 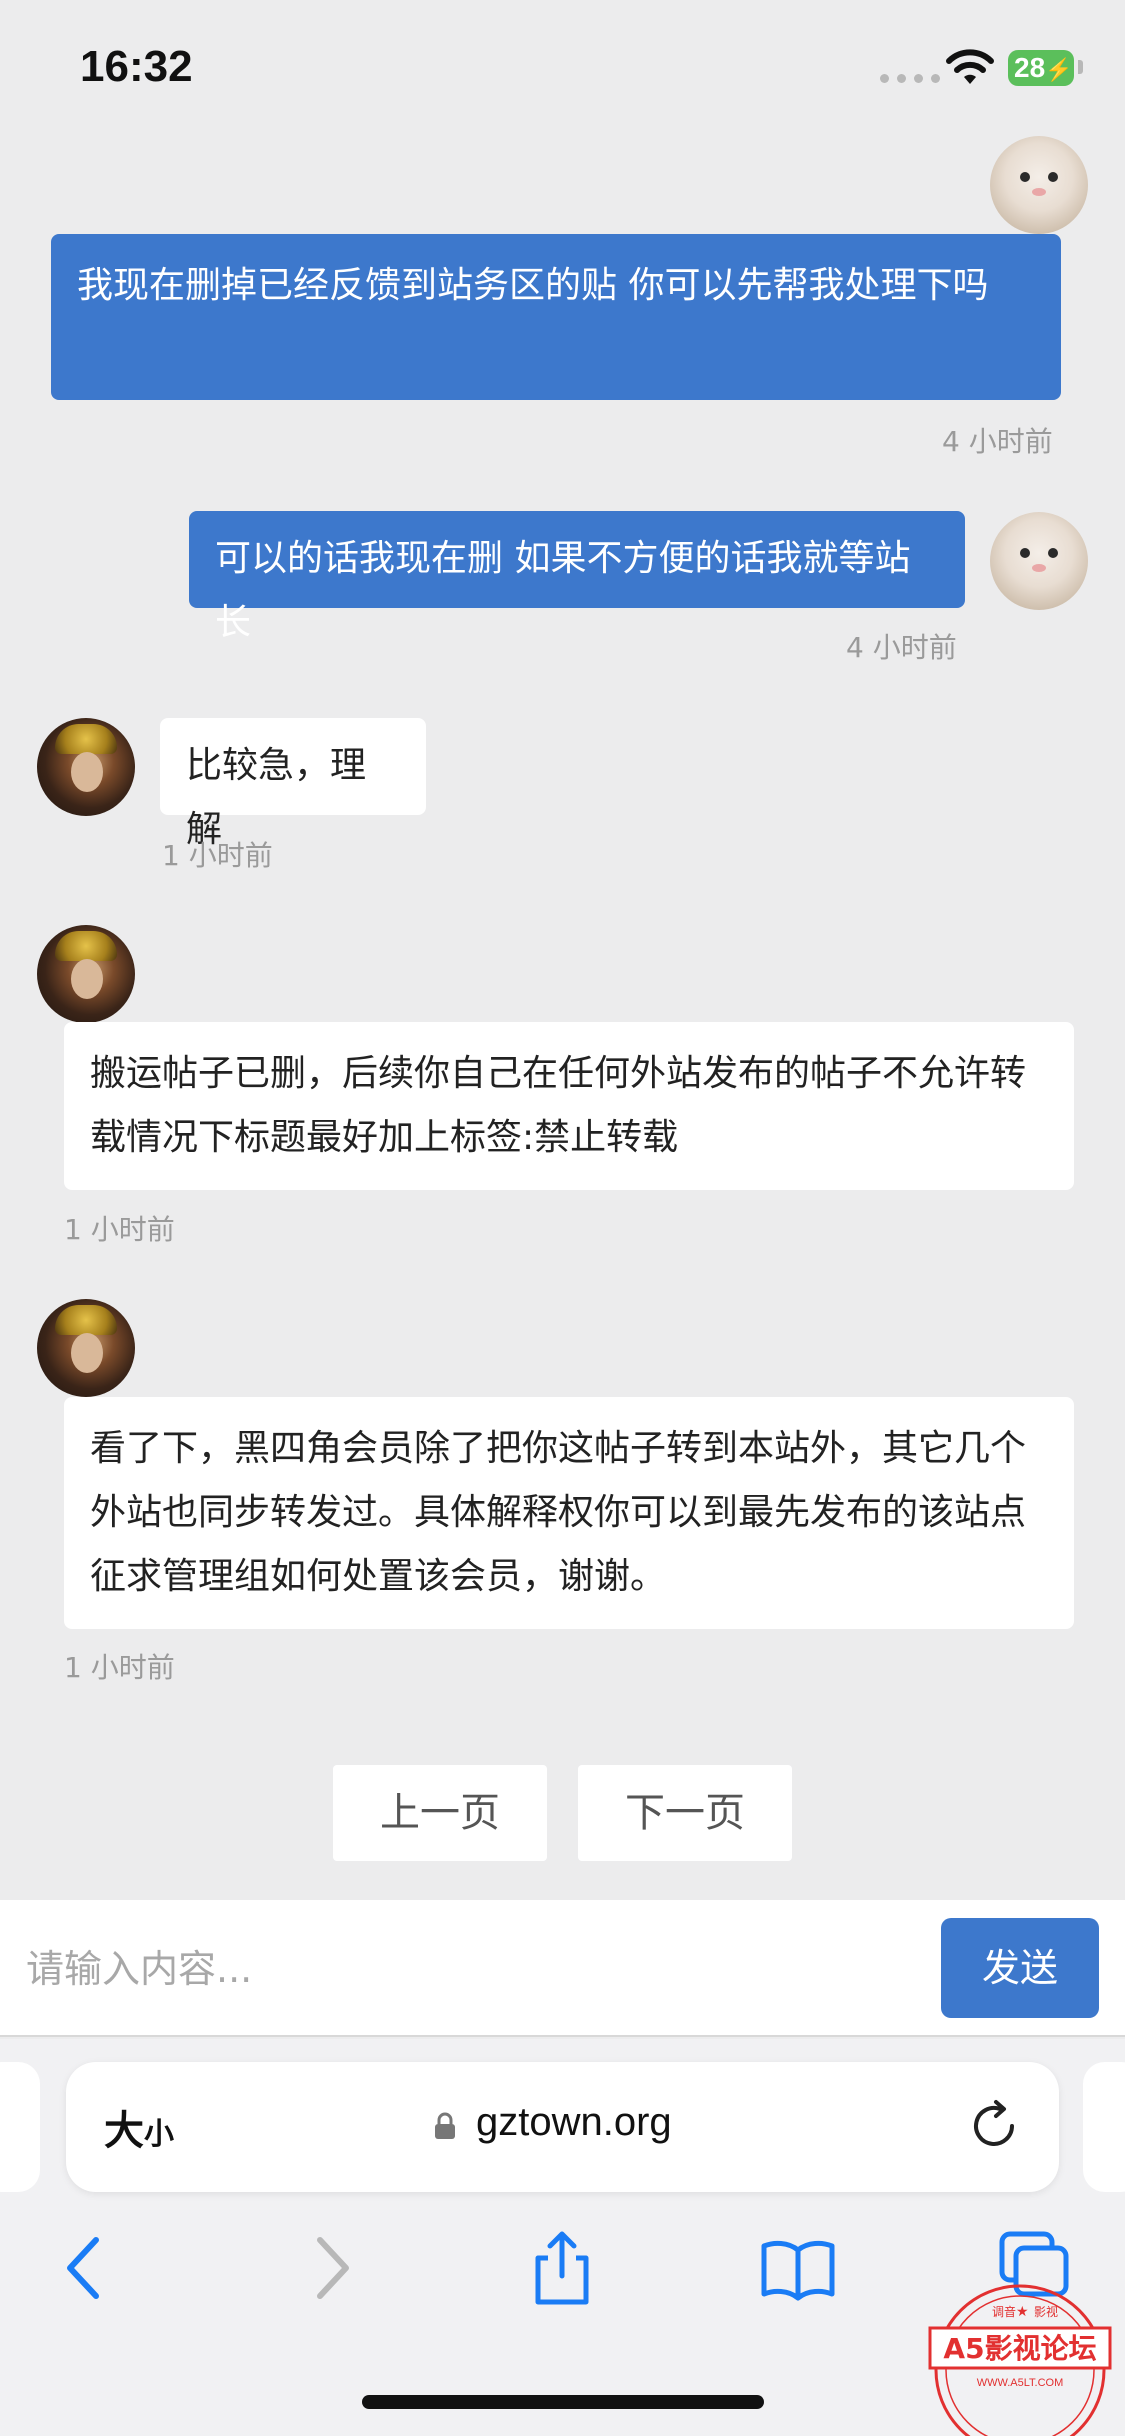 What do you see at coordinates (1020, 2383) in the screenshot?
I see `svg-text: WWW.A5LT.COM` at bounding box center [1020, 2383].